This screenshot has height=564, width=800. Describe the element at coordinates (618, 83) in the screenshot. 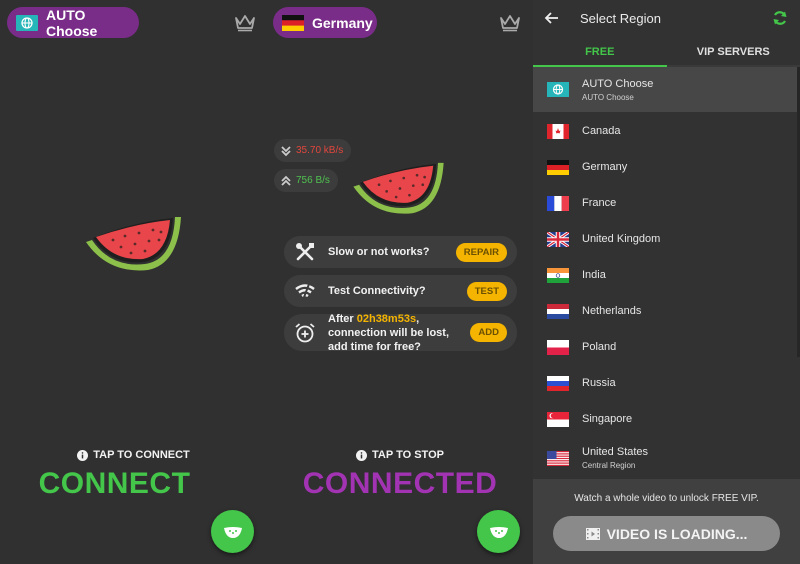

I see `region-name: AUTO Choose` at that location.